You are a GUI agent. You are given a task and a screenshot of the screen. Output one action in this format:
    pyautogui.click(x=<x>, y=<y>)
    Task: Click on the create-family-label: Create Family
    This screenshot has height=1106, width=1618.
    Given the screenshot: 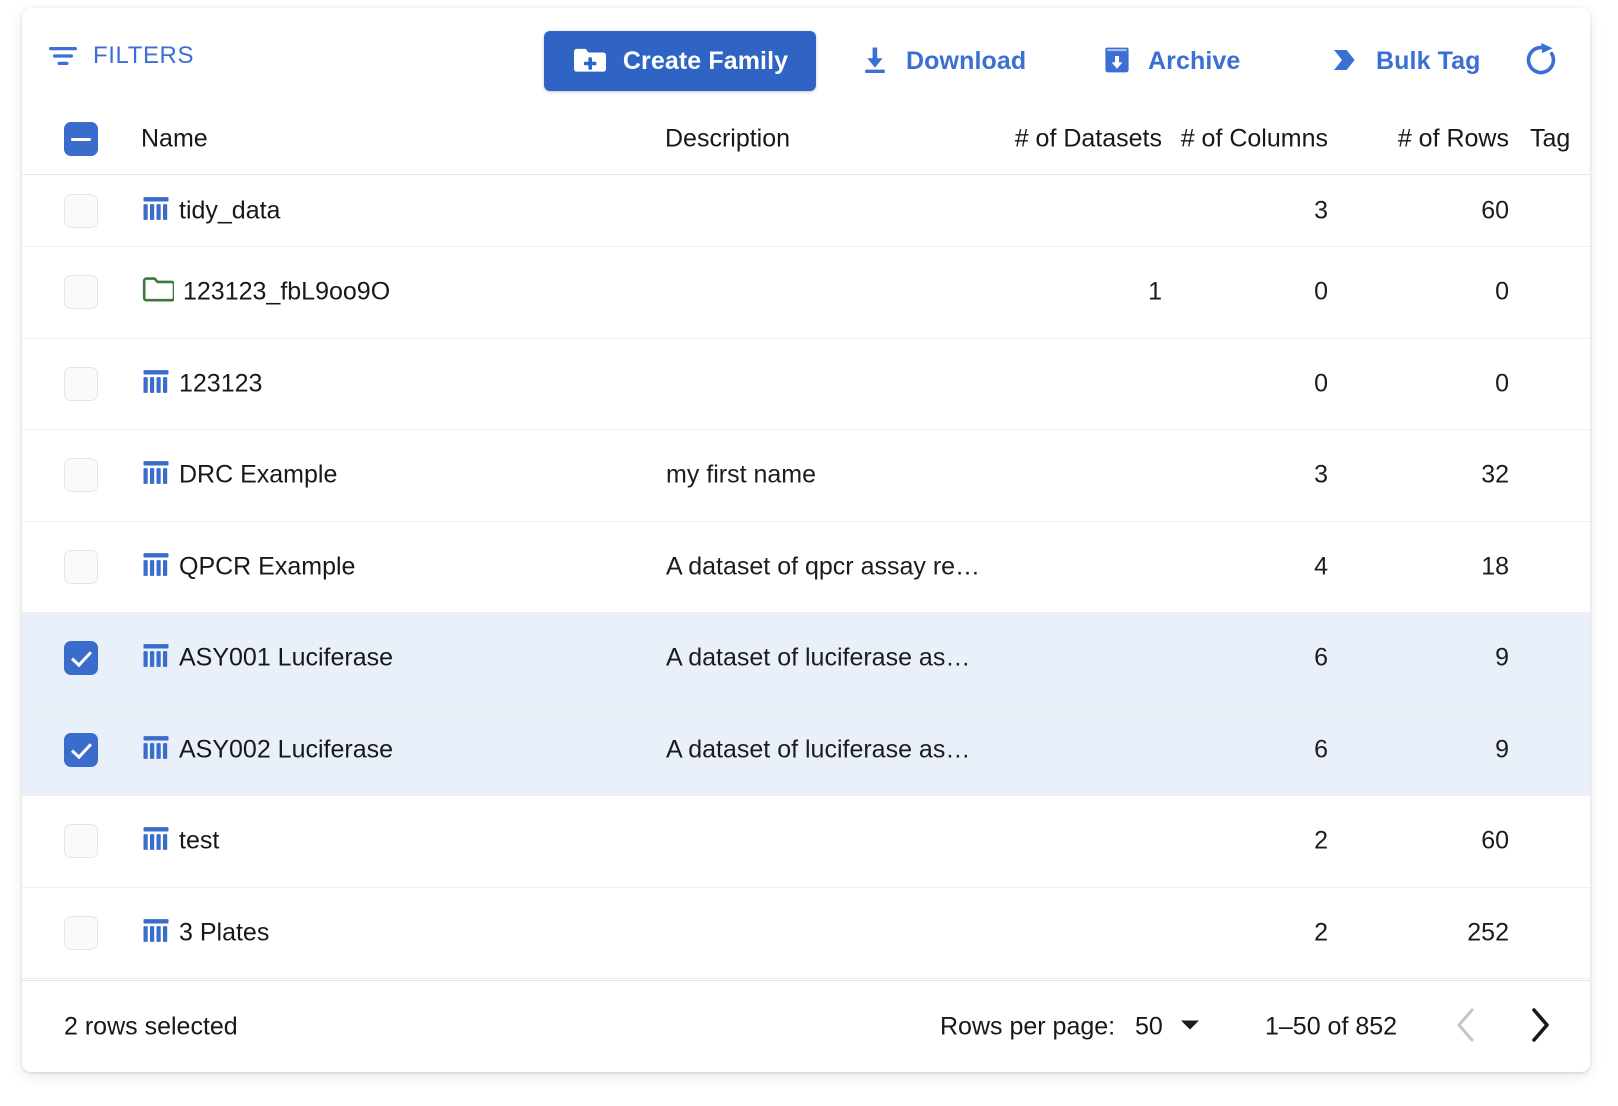 What is the action you would take?
    pyautogui.click(x=705, y=60)
    